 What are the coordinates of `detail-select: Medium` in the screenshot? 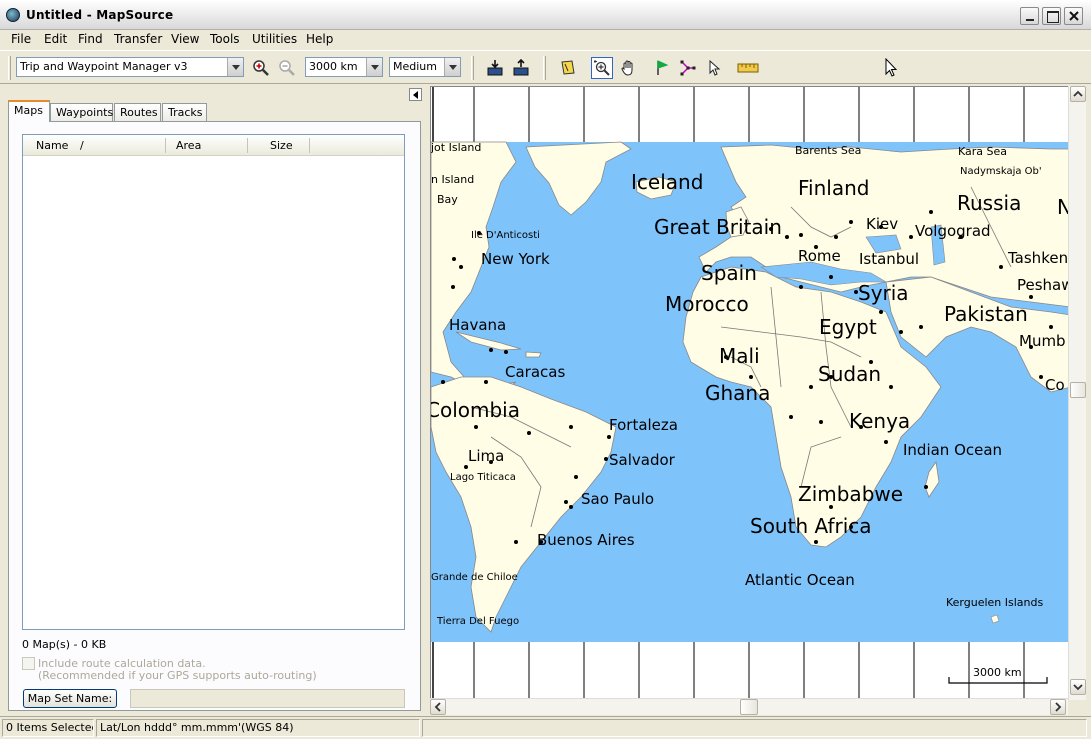 It's located at (425, 67).